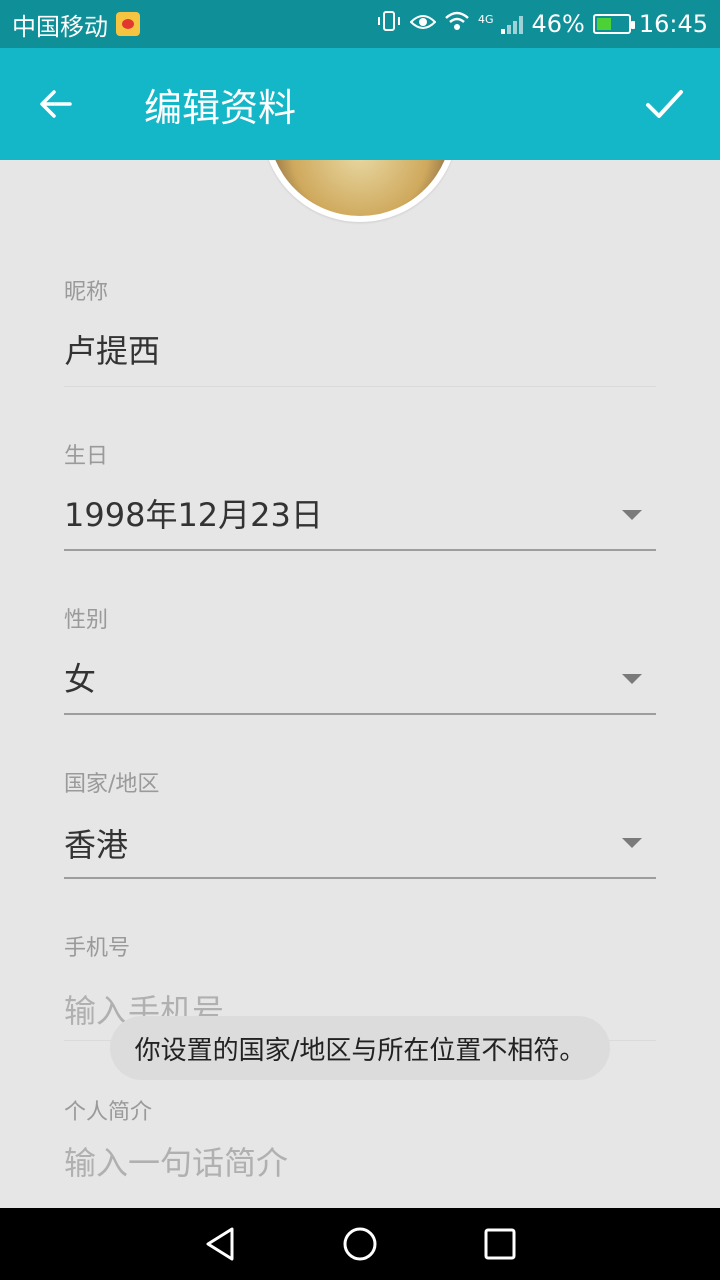 This screenshot has width=720, height=1280. What do you see at coordinates (613, 24) in the screenshot?
I see `battery-icon` at bounding box center [613, 24].